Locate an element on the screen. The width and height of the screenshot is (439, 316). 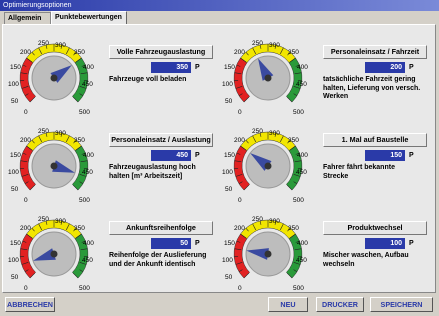
criterion-title-button: Personaleinsatz / Auslastung is located at coordinates (161, 140).